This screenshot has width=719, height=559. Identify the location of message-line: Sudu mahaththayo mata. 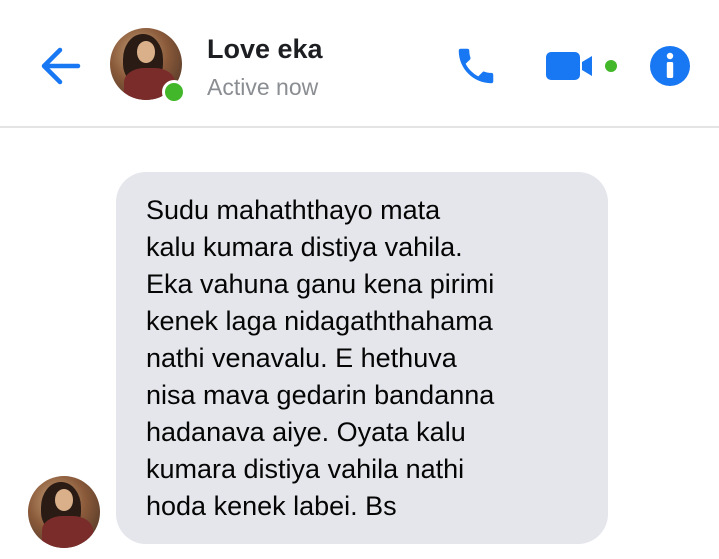
(293, 210).